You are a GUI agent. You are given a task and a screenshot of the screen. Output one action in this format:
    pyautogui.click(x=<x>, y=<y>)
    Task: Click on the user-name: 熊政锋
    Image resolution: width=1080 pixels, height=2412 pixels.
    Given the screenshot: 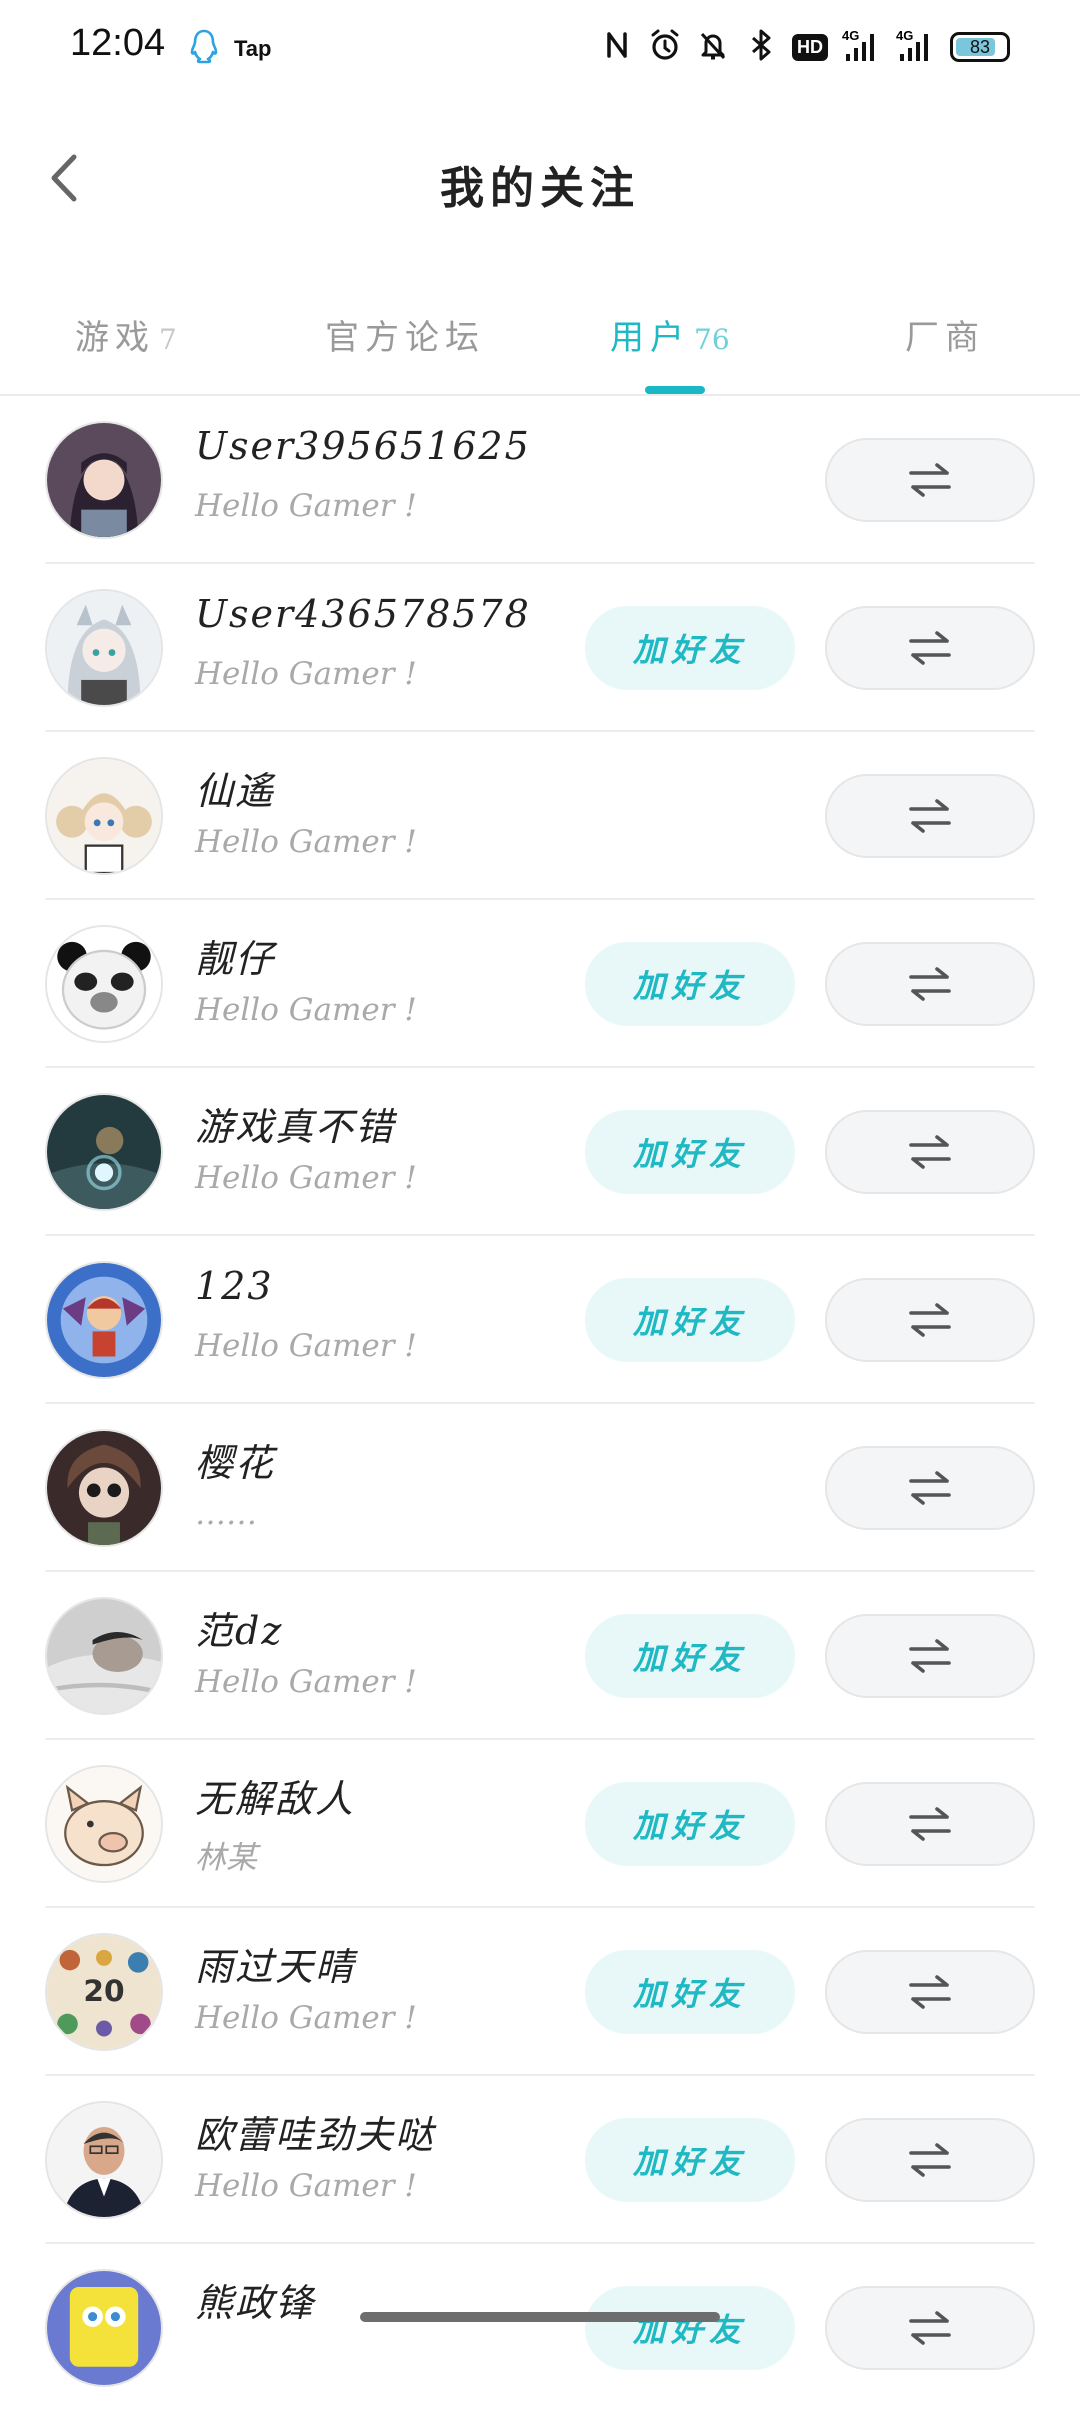 What is the action you would take?
    pyautogui.click(x=255, y=2303)
    